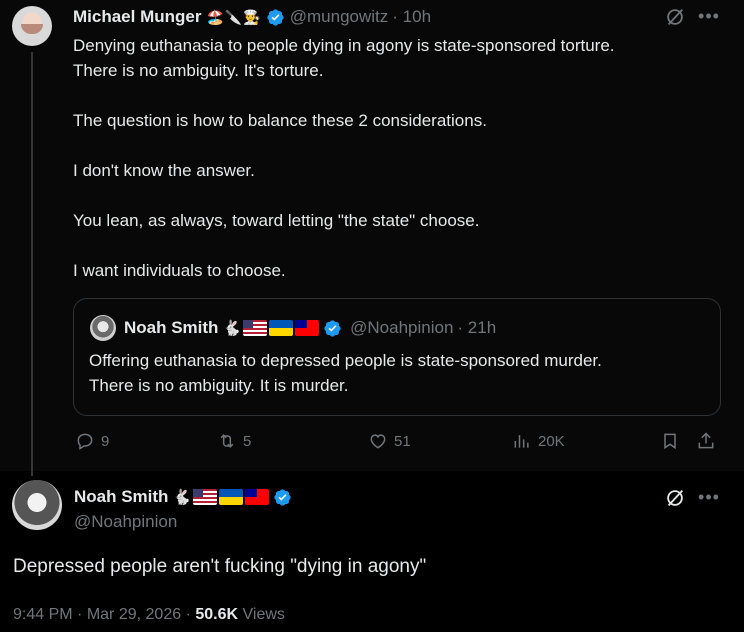 This screenshot has height=632, width=744. I want to click on tweet-date: Mar 29, 2026, so click(134, 614).